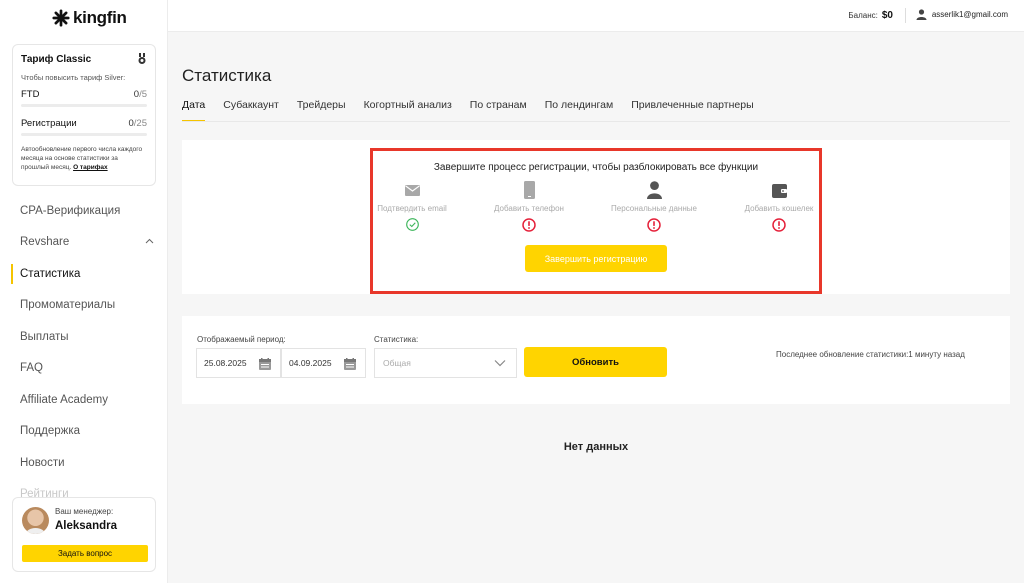  I want to click on date-to-input: 04.09.2025, so click(323, 363).